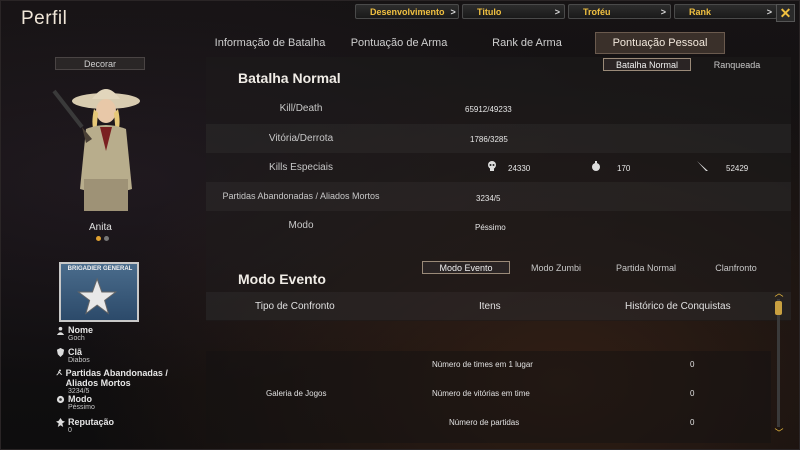 This screenshot has height=450, width=800. Describe the element at coordinates (624, 168) in the screenshot. I see `special-grenade-value: 170` at that location.